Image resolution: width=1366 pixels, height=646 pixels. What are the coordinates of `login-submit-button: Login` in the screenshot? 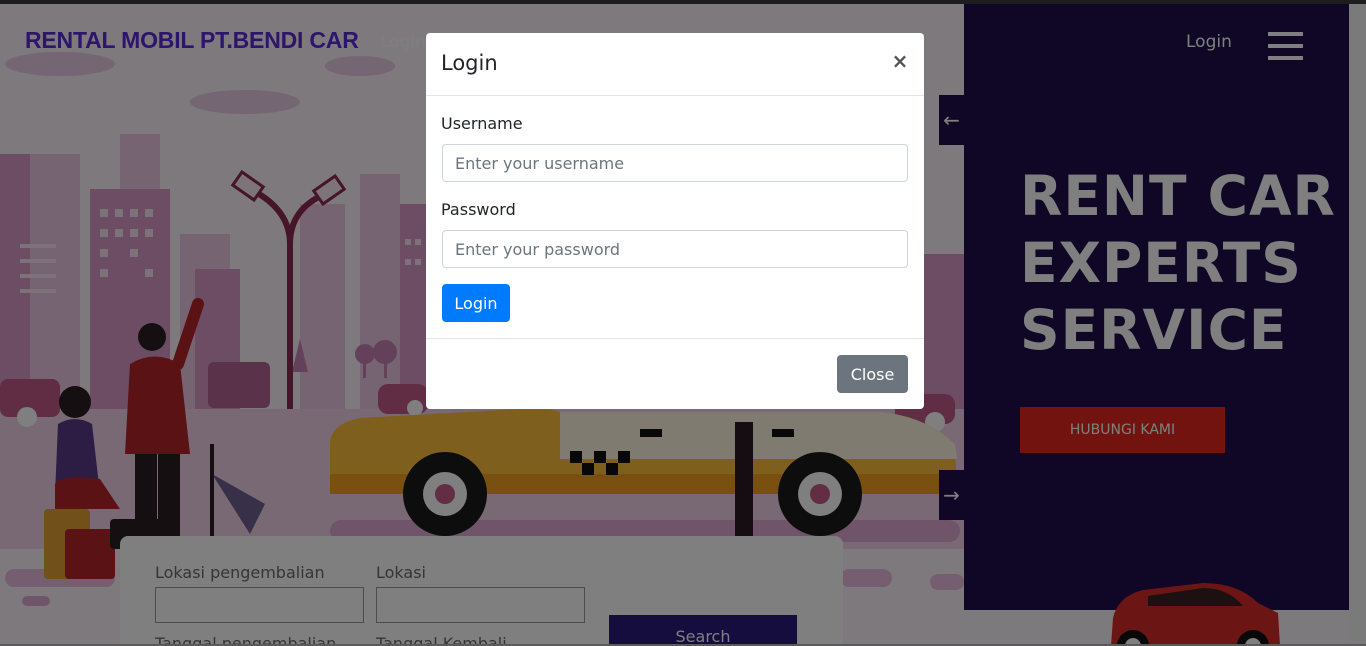 It's located at (476, 303).